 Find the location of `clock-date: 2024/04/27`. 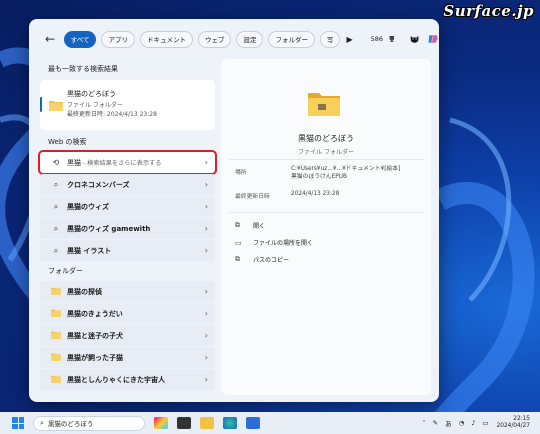

clock-date: 2024/04/27 is located at coordinates (513, 426).